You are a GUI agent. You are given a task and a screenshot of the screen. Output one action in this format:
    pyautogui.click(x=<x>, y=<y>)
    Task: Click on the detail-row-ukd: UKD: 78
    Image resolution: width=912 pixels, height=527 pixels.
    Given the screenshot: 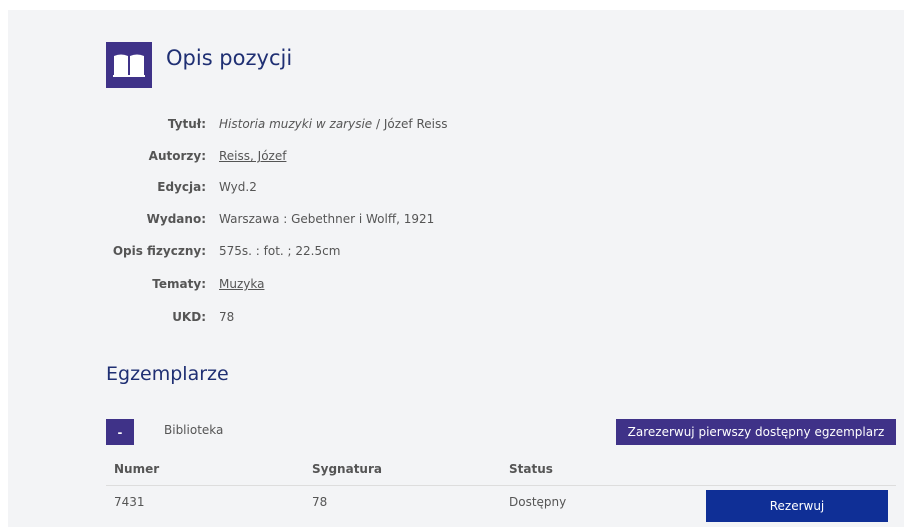 What is the action you would take?
    pyautogui.click(x=456, y=317)
    